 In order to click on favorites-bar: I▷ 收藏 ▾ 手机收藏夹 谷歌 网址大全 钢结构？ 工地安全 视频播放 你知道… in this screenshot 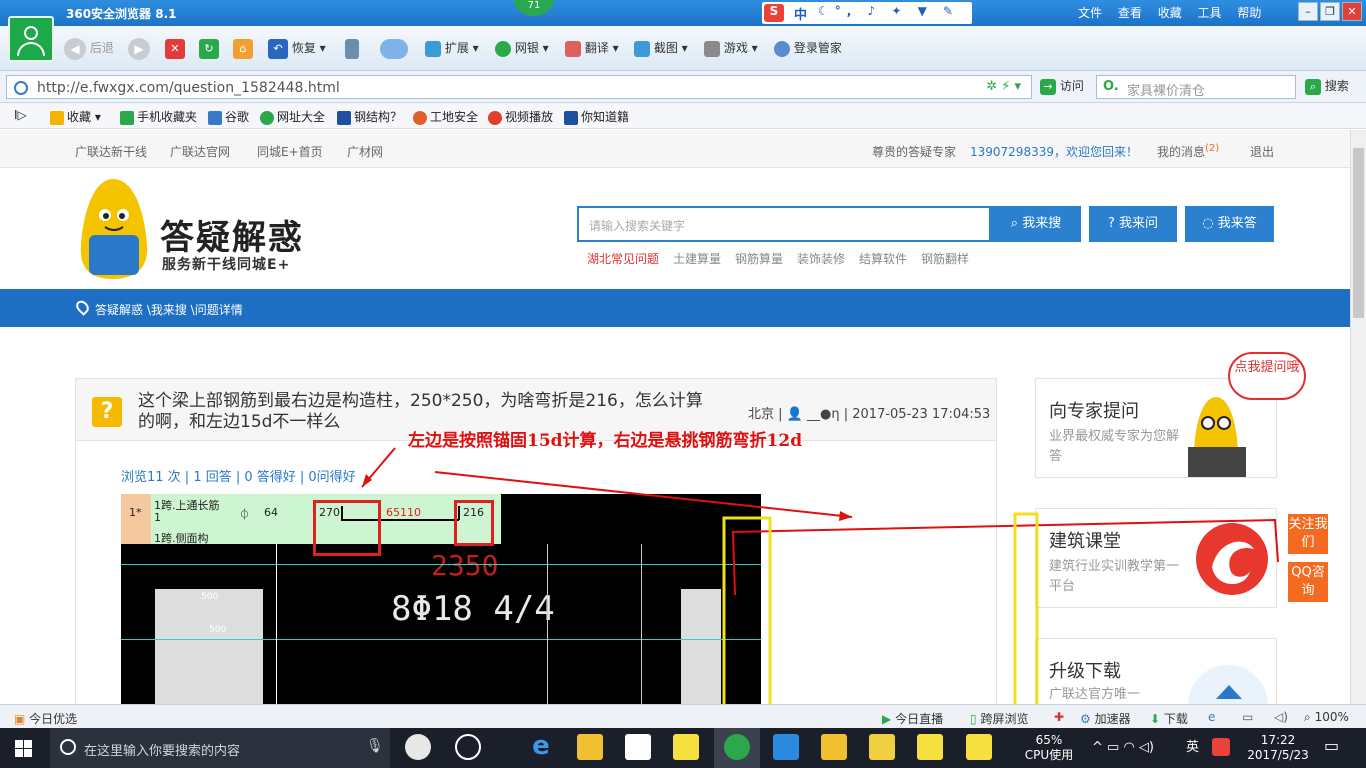, I will do `click(683, 116)`.